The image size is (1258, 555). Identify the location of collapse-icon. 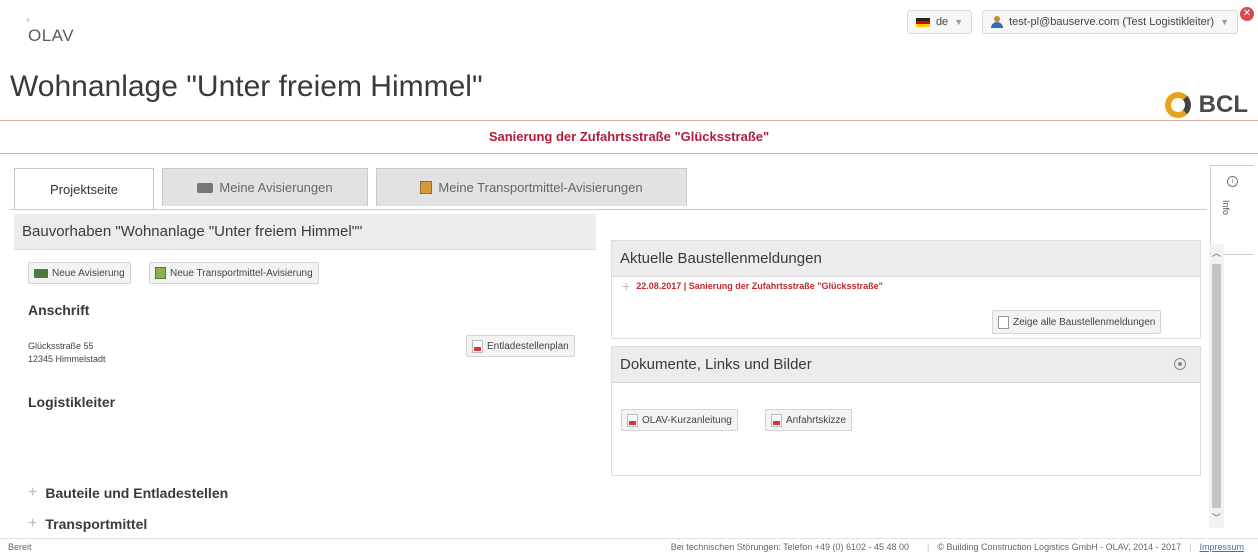
(1180, 364).